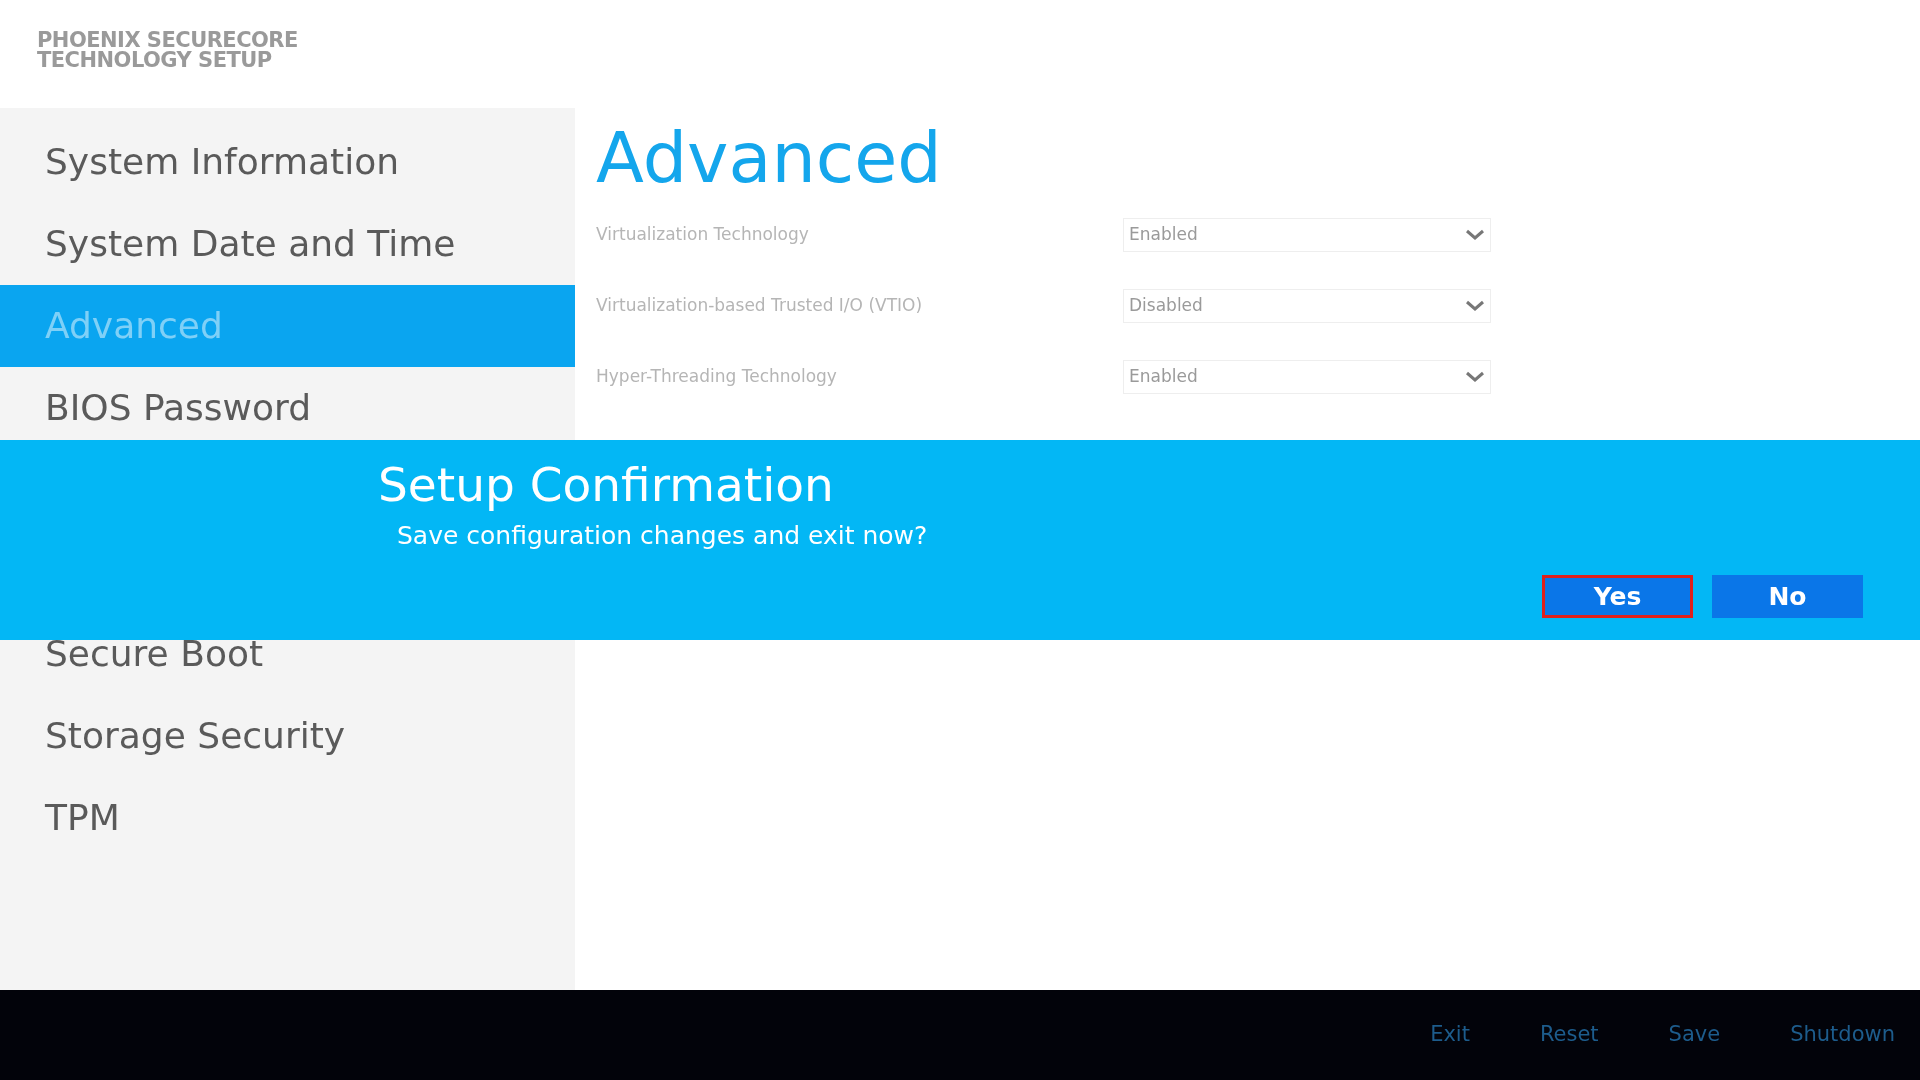  Describe the element at coordinates (769, 158) in the screenshot. I see `page-title: Advanced` at that location.